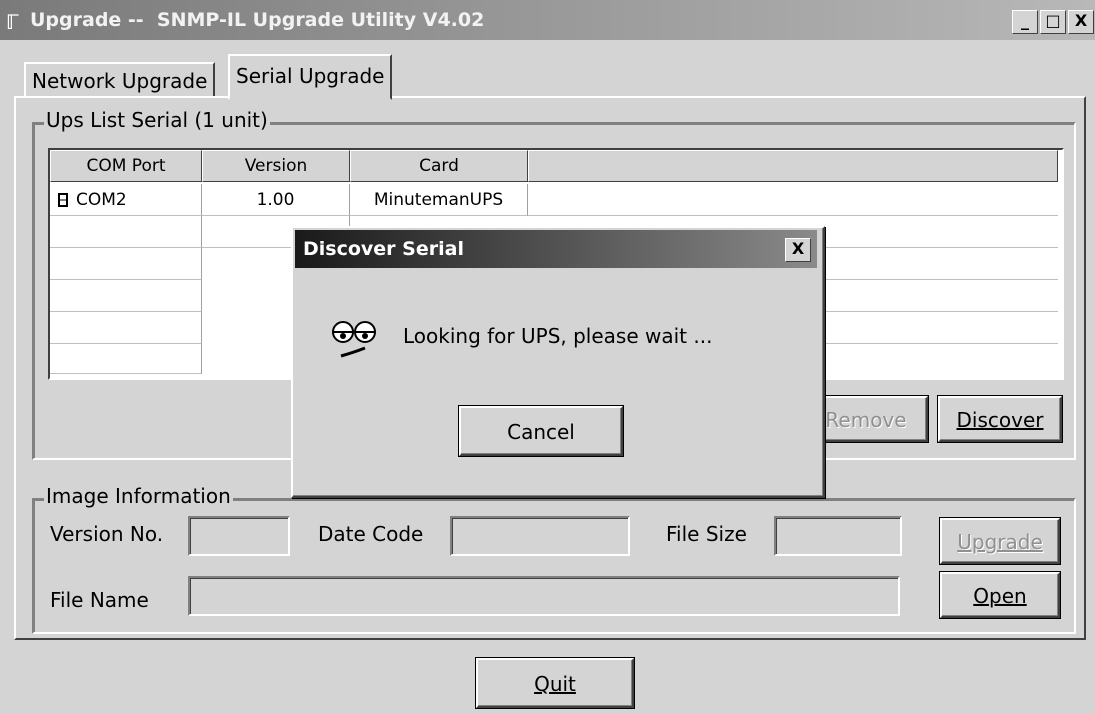  I want to click on discover-button-label: Discover, so click(1000, 420).